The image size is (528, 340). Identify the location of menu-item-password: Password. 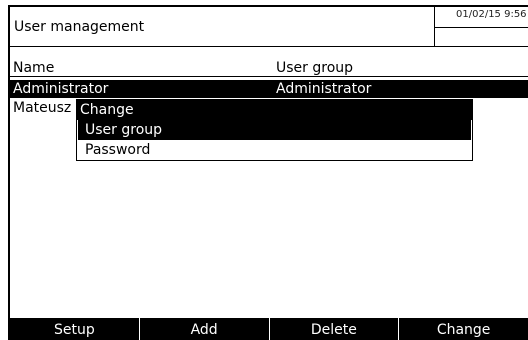
(274, 150).